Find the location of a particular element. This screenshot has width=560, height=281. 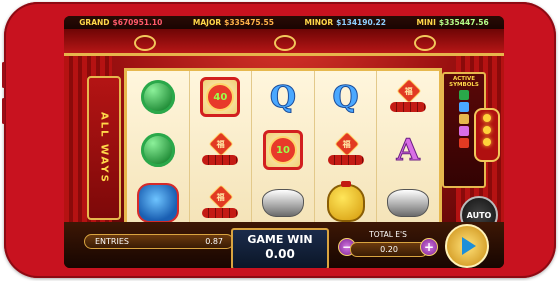

entries-value: 0.87 is located at coordinates (214, 241).